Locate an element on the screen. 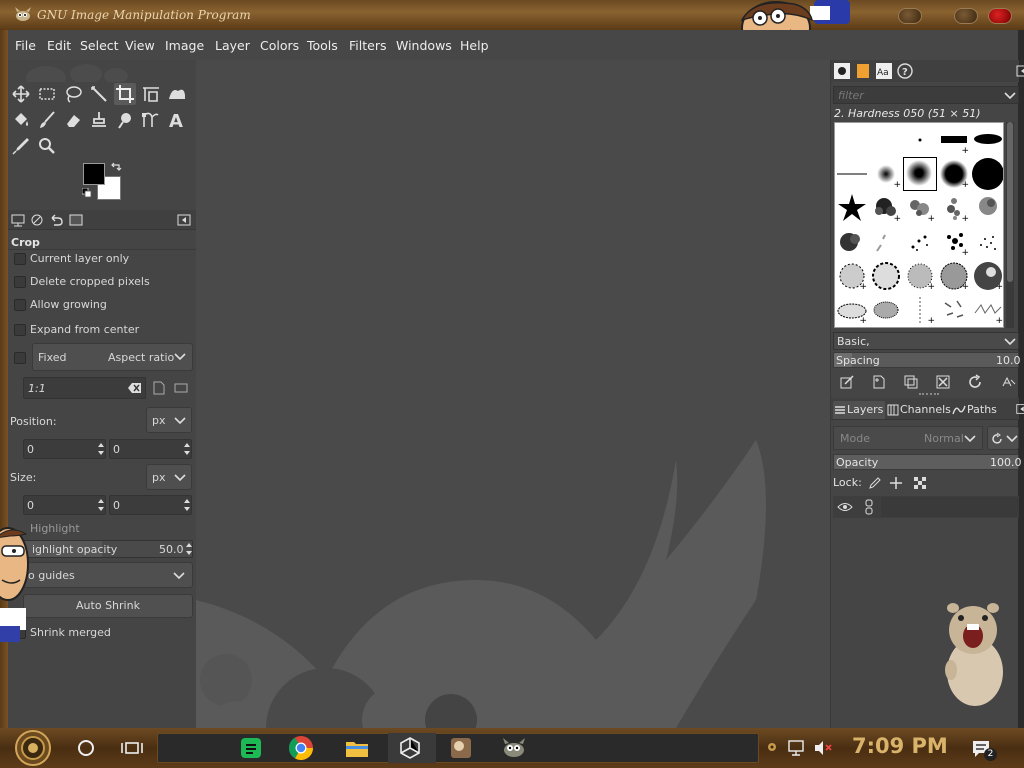 The image size is (1024, 768). duplicate-brush-icon is located at coordinates (911, 382).